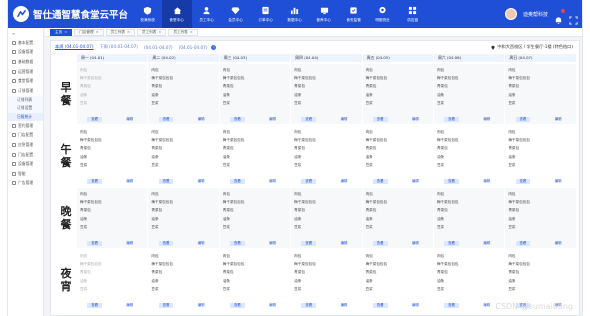  Describe the element at coordinates (118, 47) in the screenshot. I see `week-option: 下周 (04.01-04.07)` at that location.